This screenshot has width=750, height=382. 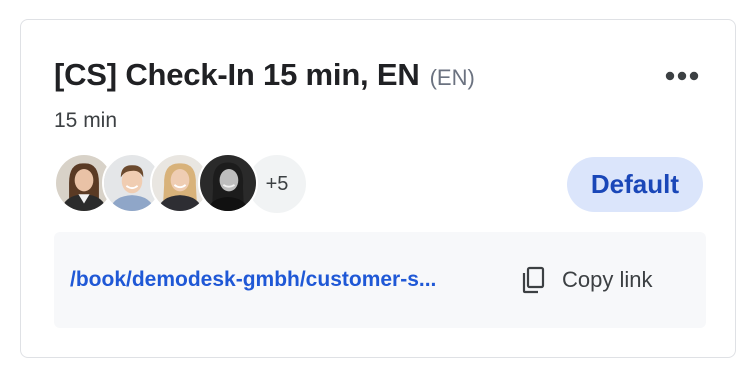 I want to click on event-title: [CS] Check-In 15 min, EN, so click(x=237, y=74).